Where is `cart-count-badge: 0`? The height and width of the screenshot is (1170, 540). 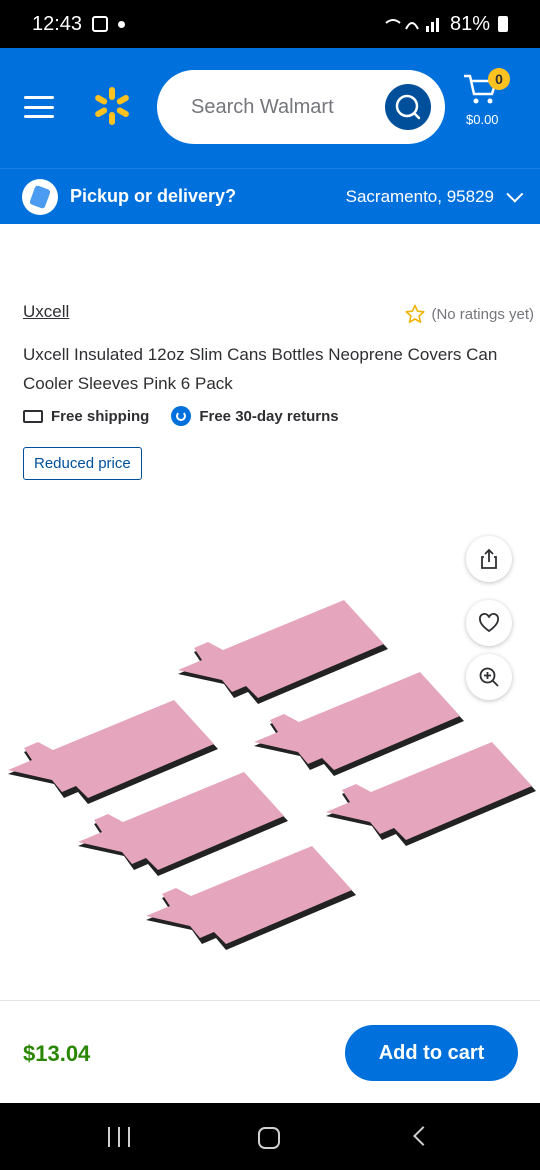
cart-count-badge: 0 is located at coordinates (499, 79).